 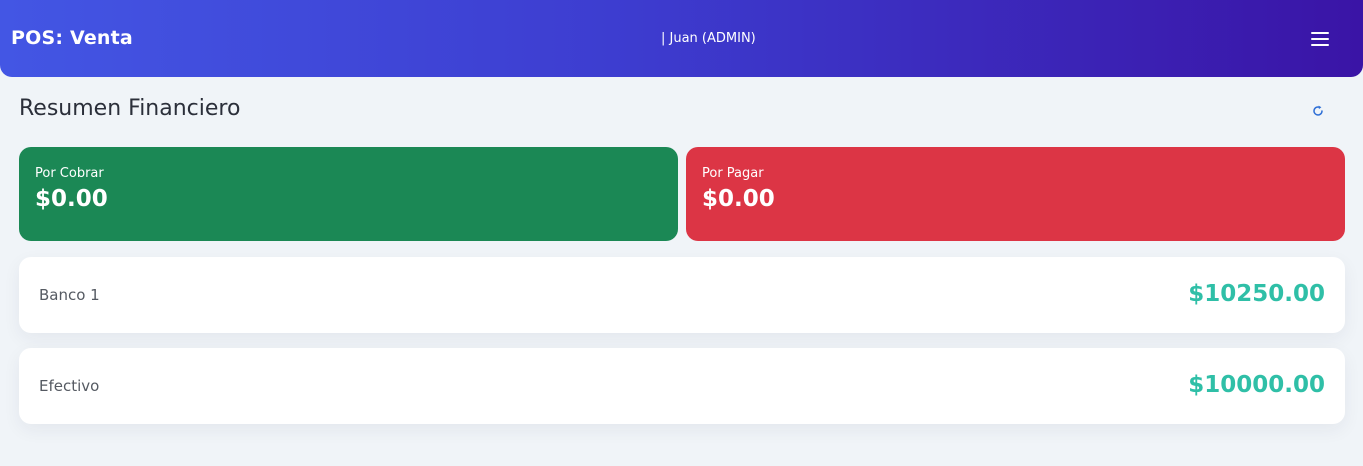 I want to click on payable-label: Por Pagar, so click(x=733, y=173).